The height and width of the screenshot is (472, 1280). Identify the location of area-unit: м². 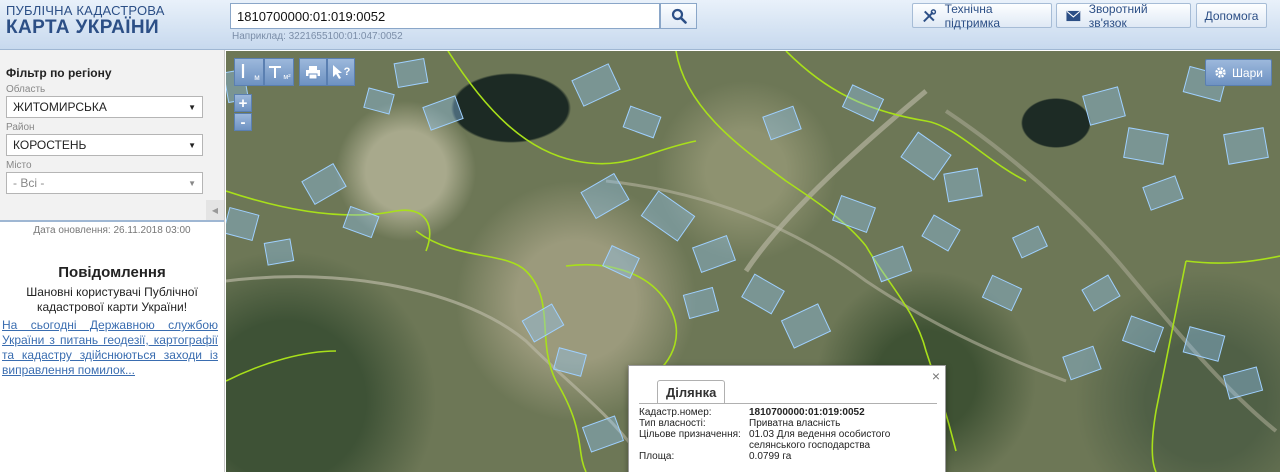
(287, 77).